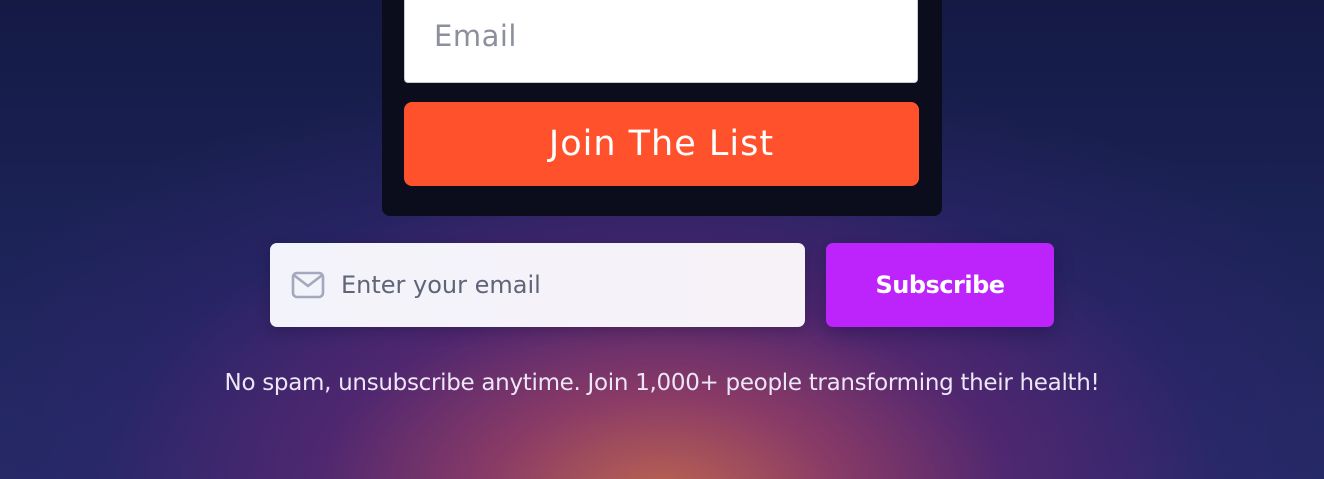 This screenshot has height=479, width=1324. What do you see at coordinates (561, 285) in the screenshot?
I see `email-input` at bounding box center [561, 285].